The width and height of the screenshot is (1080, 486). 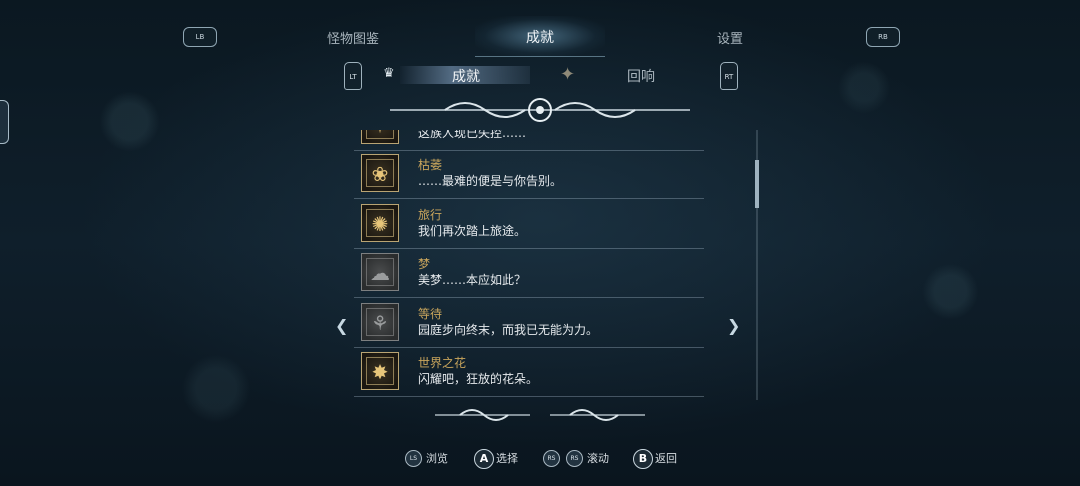 I want to click on trophy-icon: ♛, so click(x=389, y=73).